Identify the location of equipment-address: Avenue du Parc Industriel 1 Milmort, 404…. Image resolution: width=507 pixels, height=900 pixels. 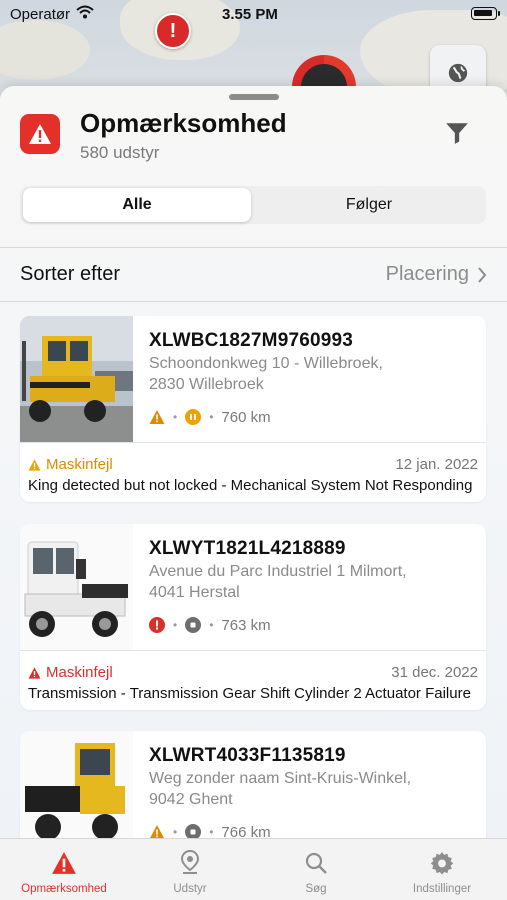
(278, 582).